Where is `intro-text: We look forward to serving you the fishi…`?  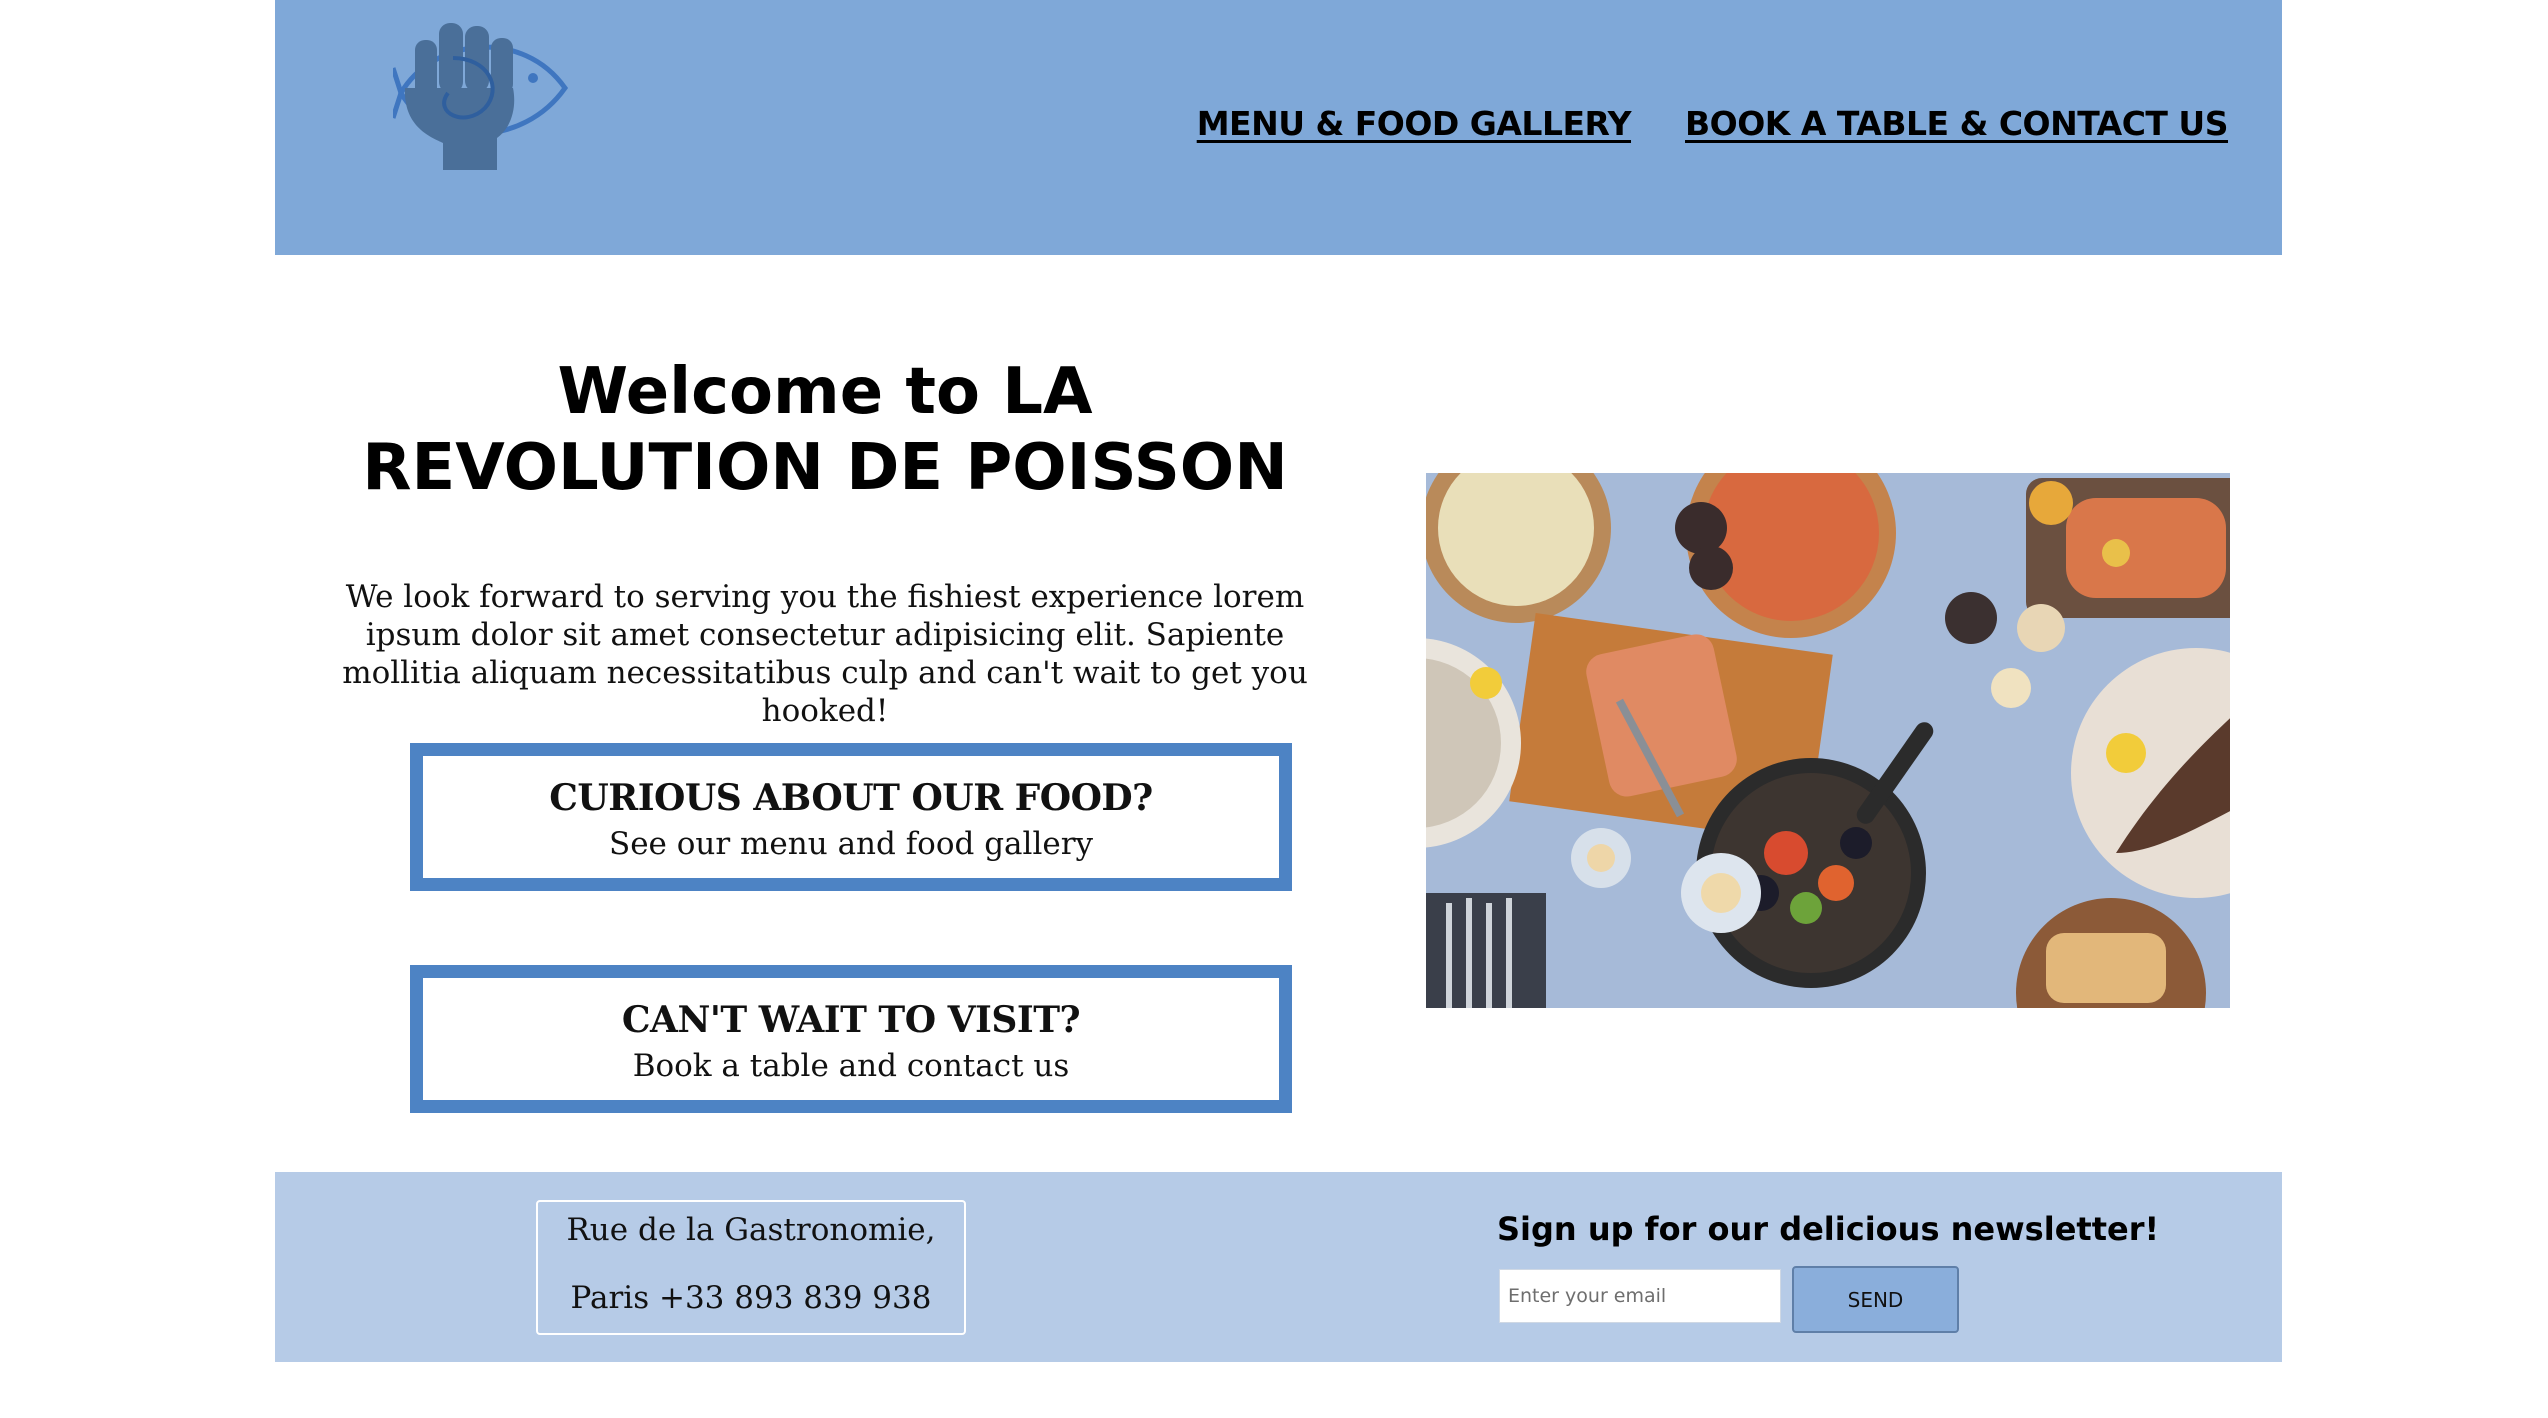
intro-text: We look forward to serving you the fishi… is located at coordinates (825, 654).